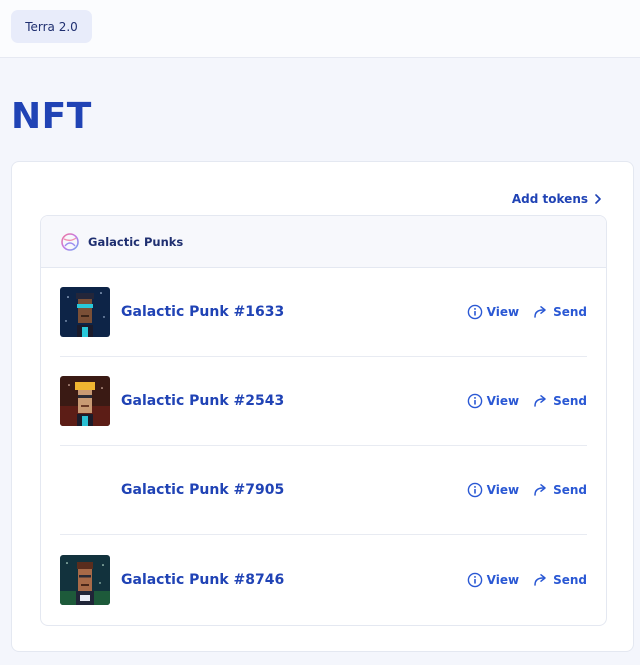 Image resolution: width=640 pixels, height=665 pixels. What do you see at coordinates (294, 580) in the screenshot?
I see `nft-name: Galactic Punk #8746` at bounding box center [294, 580].